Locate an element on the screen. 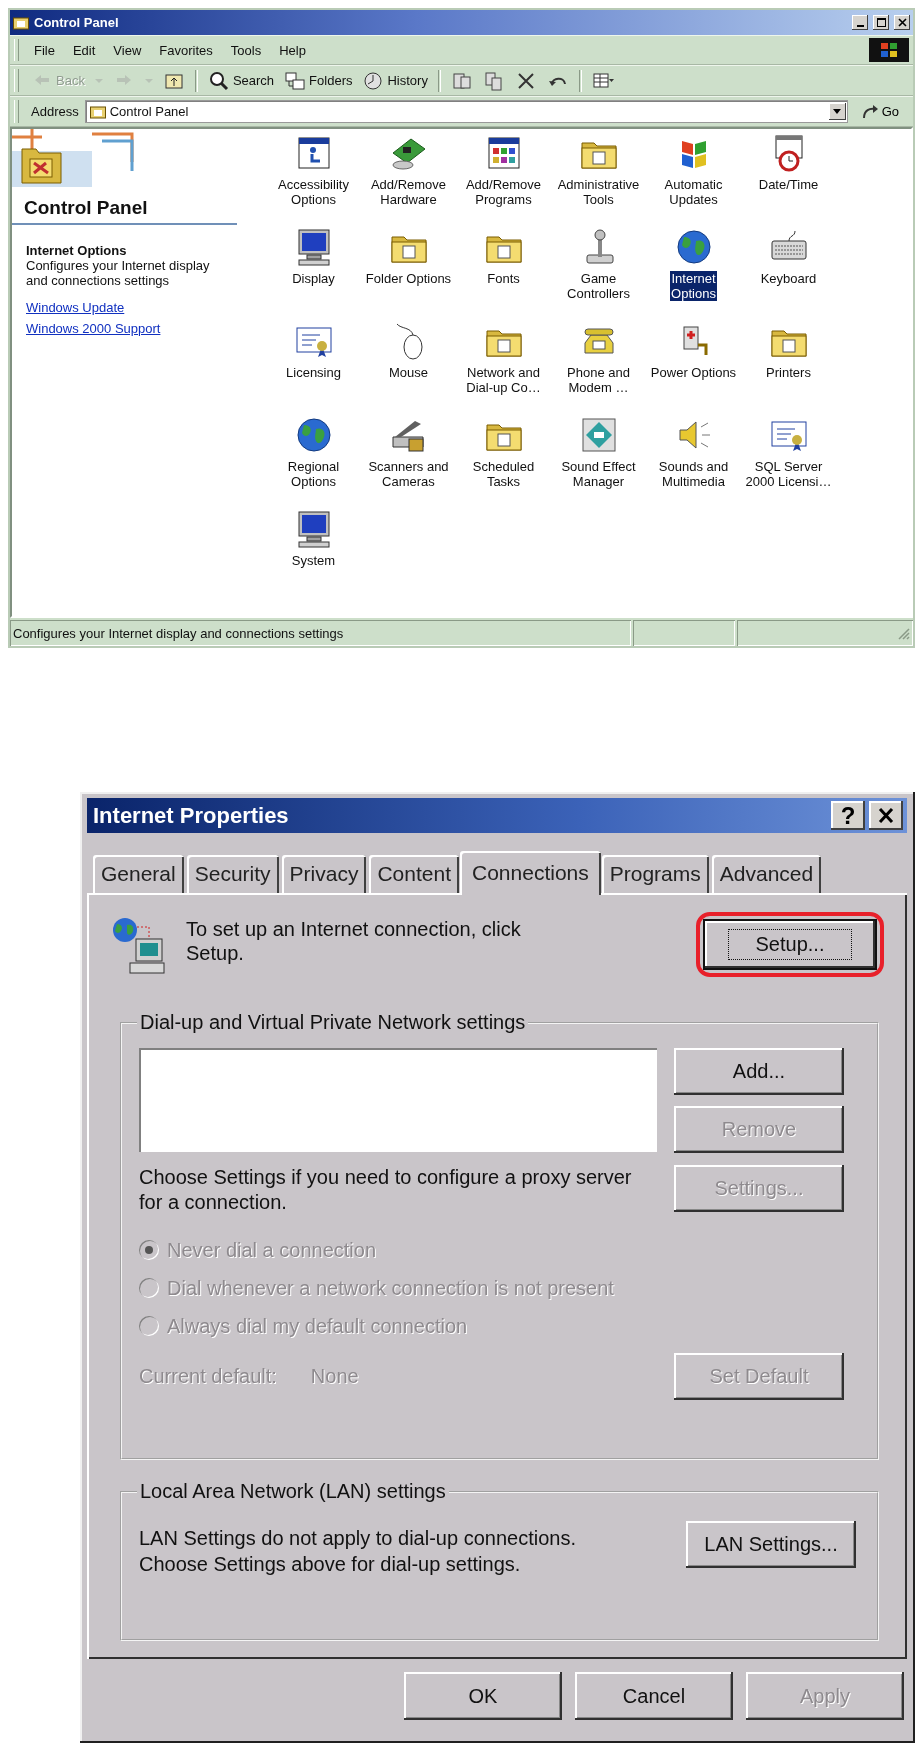 The height and width of the screenshot is (1743, 923). item-label: Date/Time is located at coordinates (788, 184).